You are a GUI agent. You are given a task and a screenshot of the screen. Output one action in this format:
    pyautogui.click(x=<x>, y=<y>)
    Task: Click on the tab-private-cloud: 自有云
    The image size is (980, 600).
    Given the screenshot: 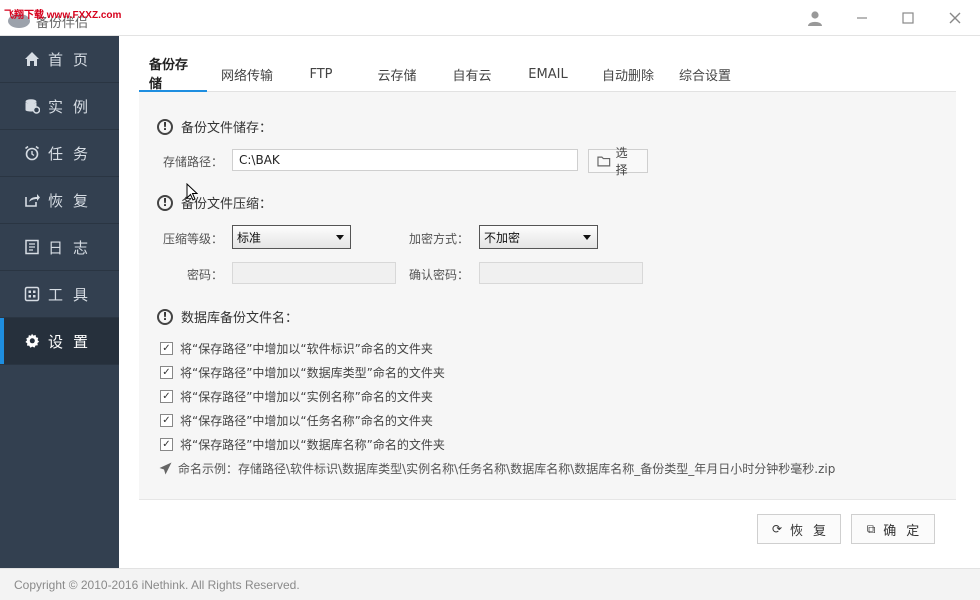 What is the action you would take?
    pyautogui.click(x=472, y=74)
    